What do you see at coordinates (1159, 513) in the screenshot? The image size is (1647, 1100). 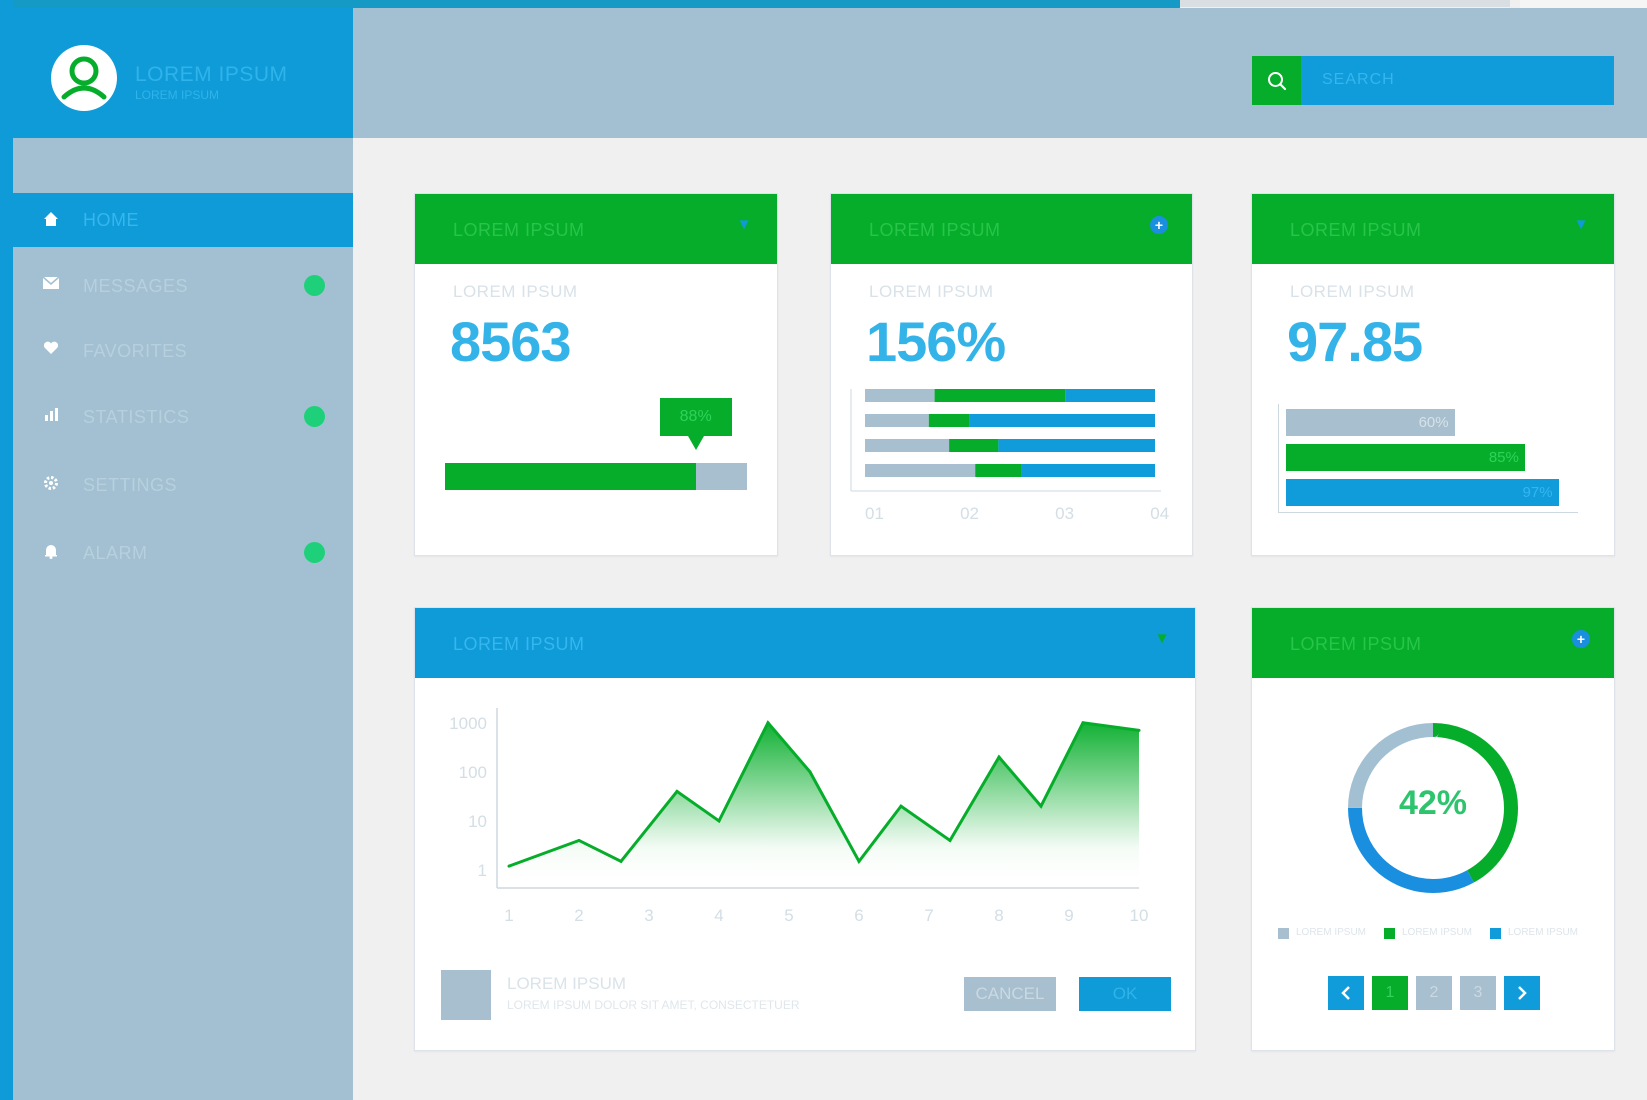 I see `x-tick-label: 04` at bounding box center [1159, 513].